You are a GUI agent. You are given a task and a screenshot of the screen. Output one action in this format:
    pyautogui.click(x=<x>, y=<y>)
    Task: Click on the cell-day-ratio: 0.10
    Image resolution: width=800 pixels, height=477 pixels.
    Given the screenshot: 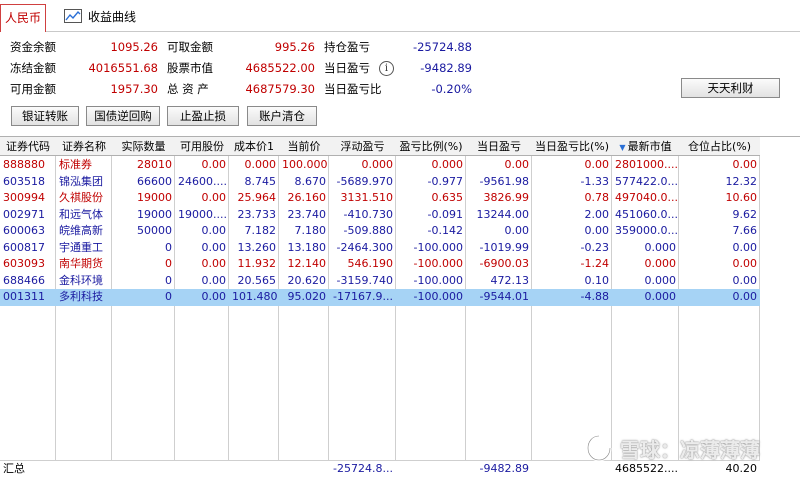 What is the action you would take?
    pyautogui.click(x=597, y=280)
    